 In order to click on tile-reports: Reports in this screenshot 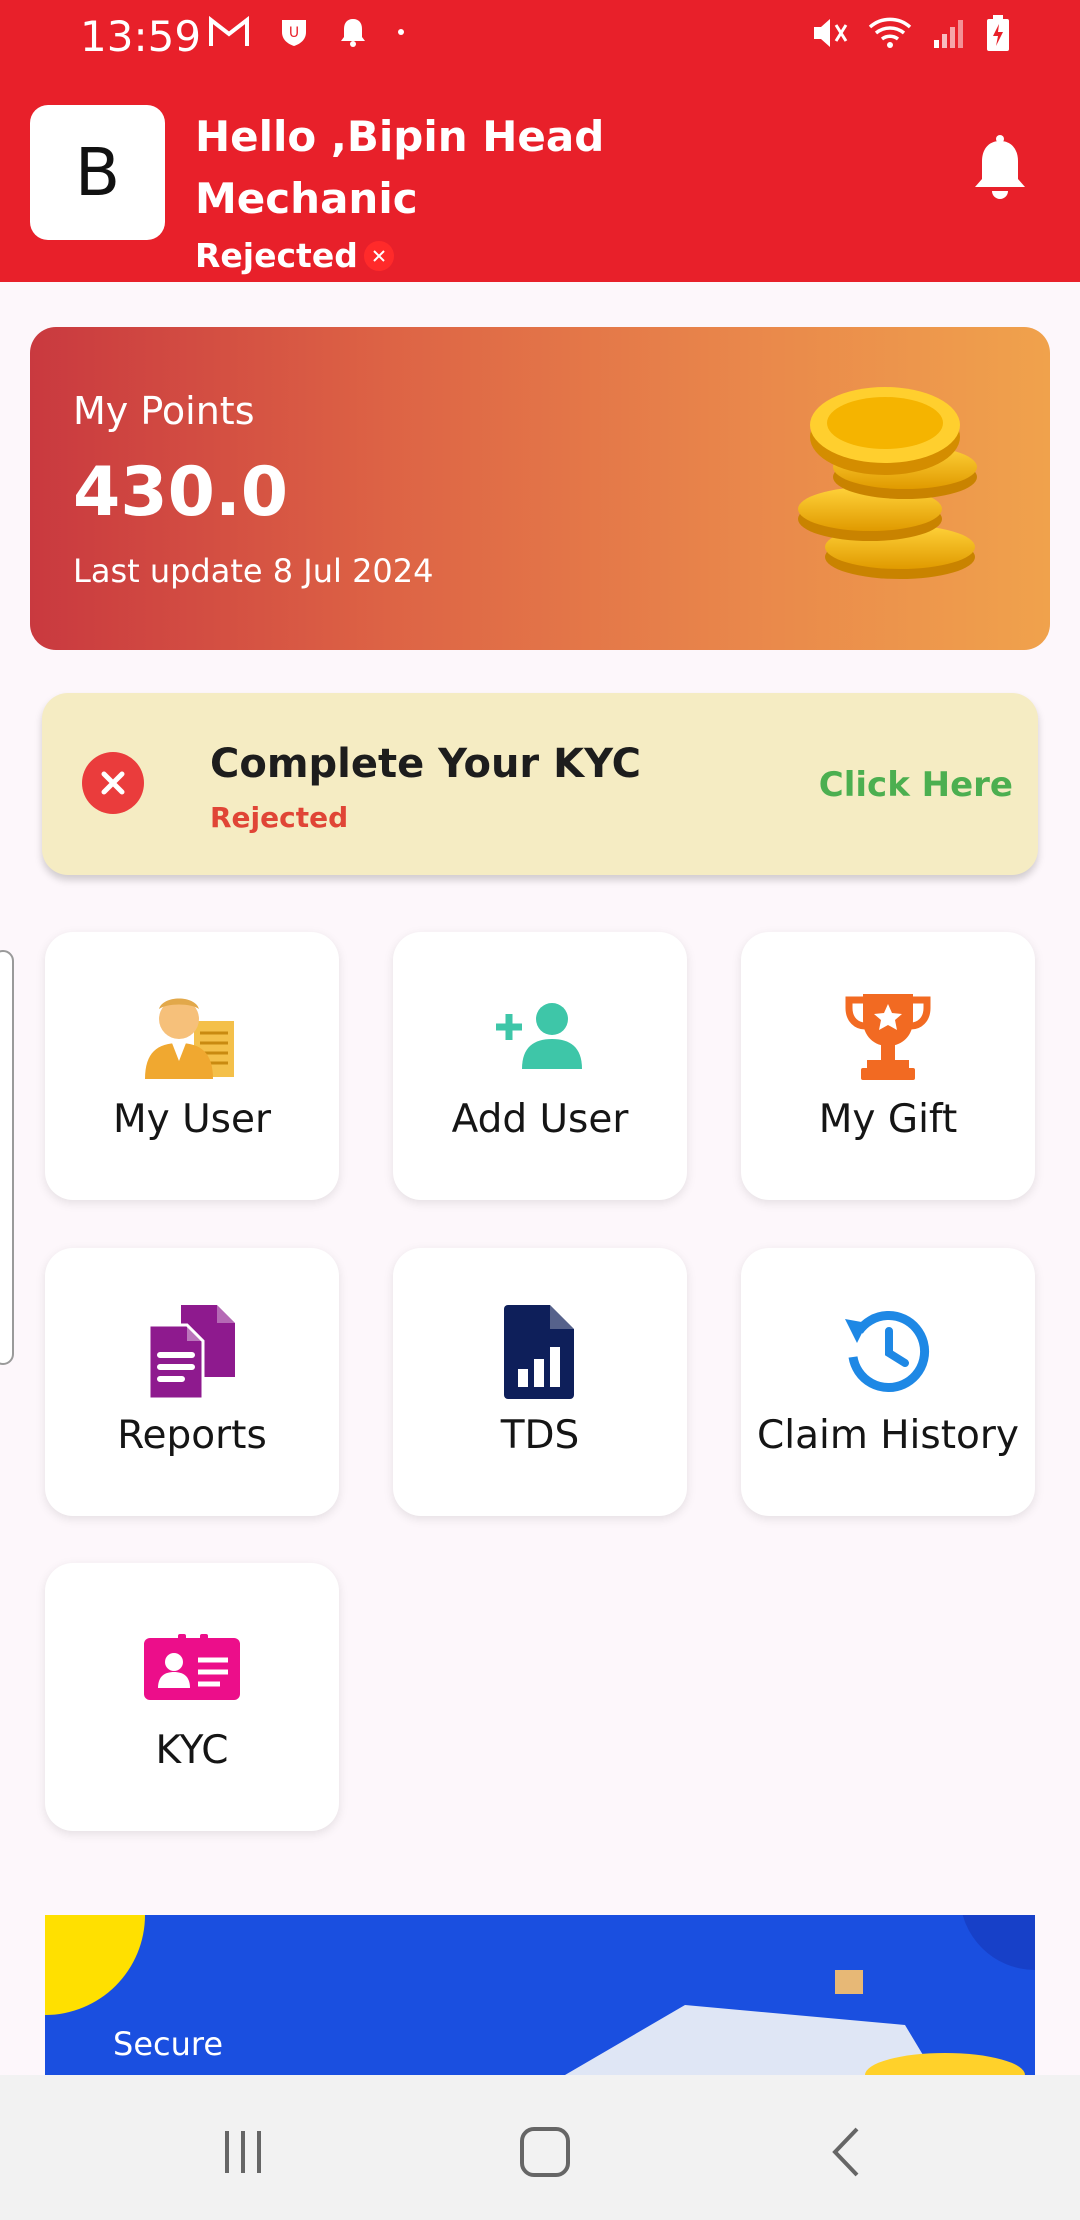, I will do `click(192, 1382)`.